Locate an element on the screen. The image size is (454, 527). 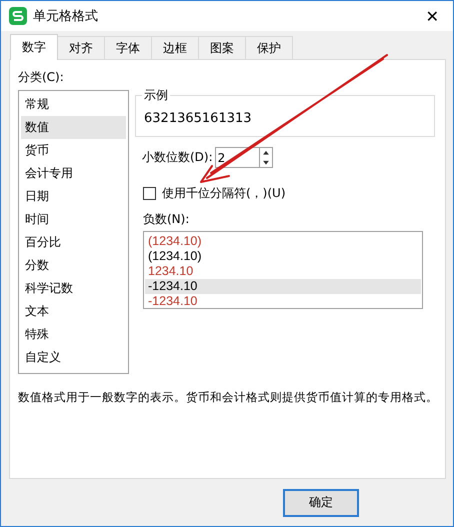
sample-value: 6321365161313 is located at coordinates (198, 118).